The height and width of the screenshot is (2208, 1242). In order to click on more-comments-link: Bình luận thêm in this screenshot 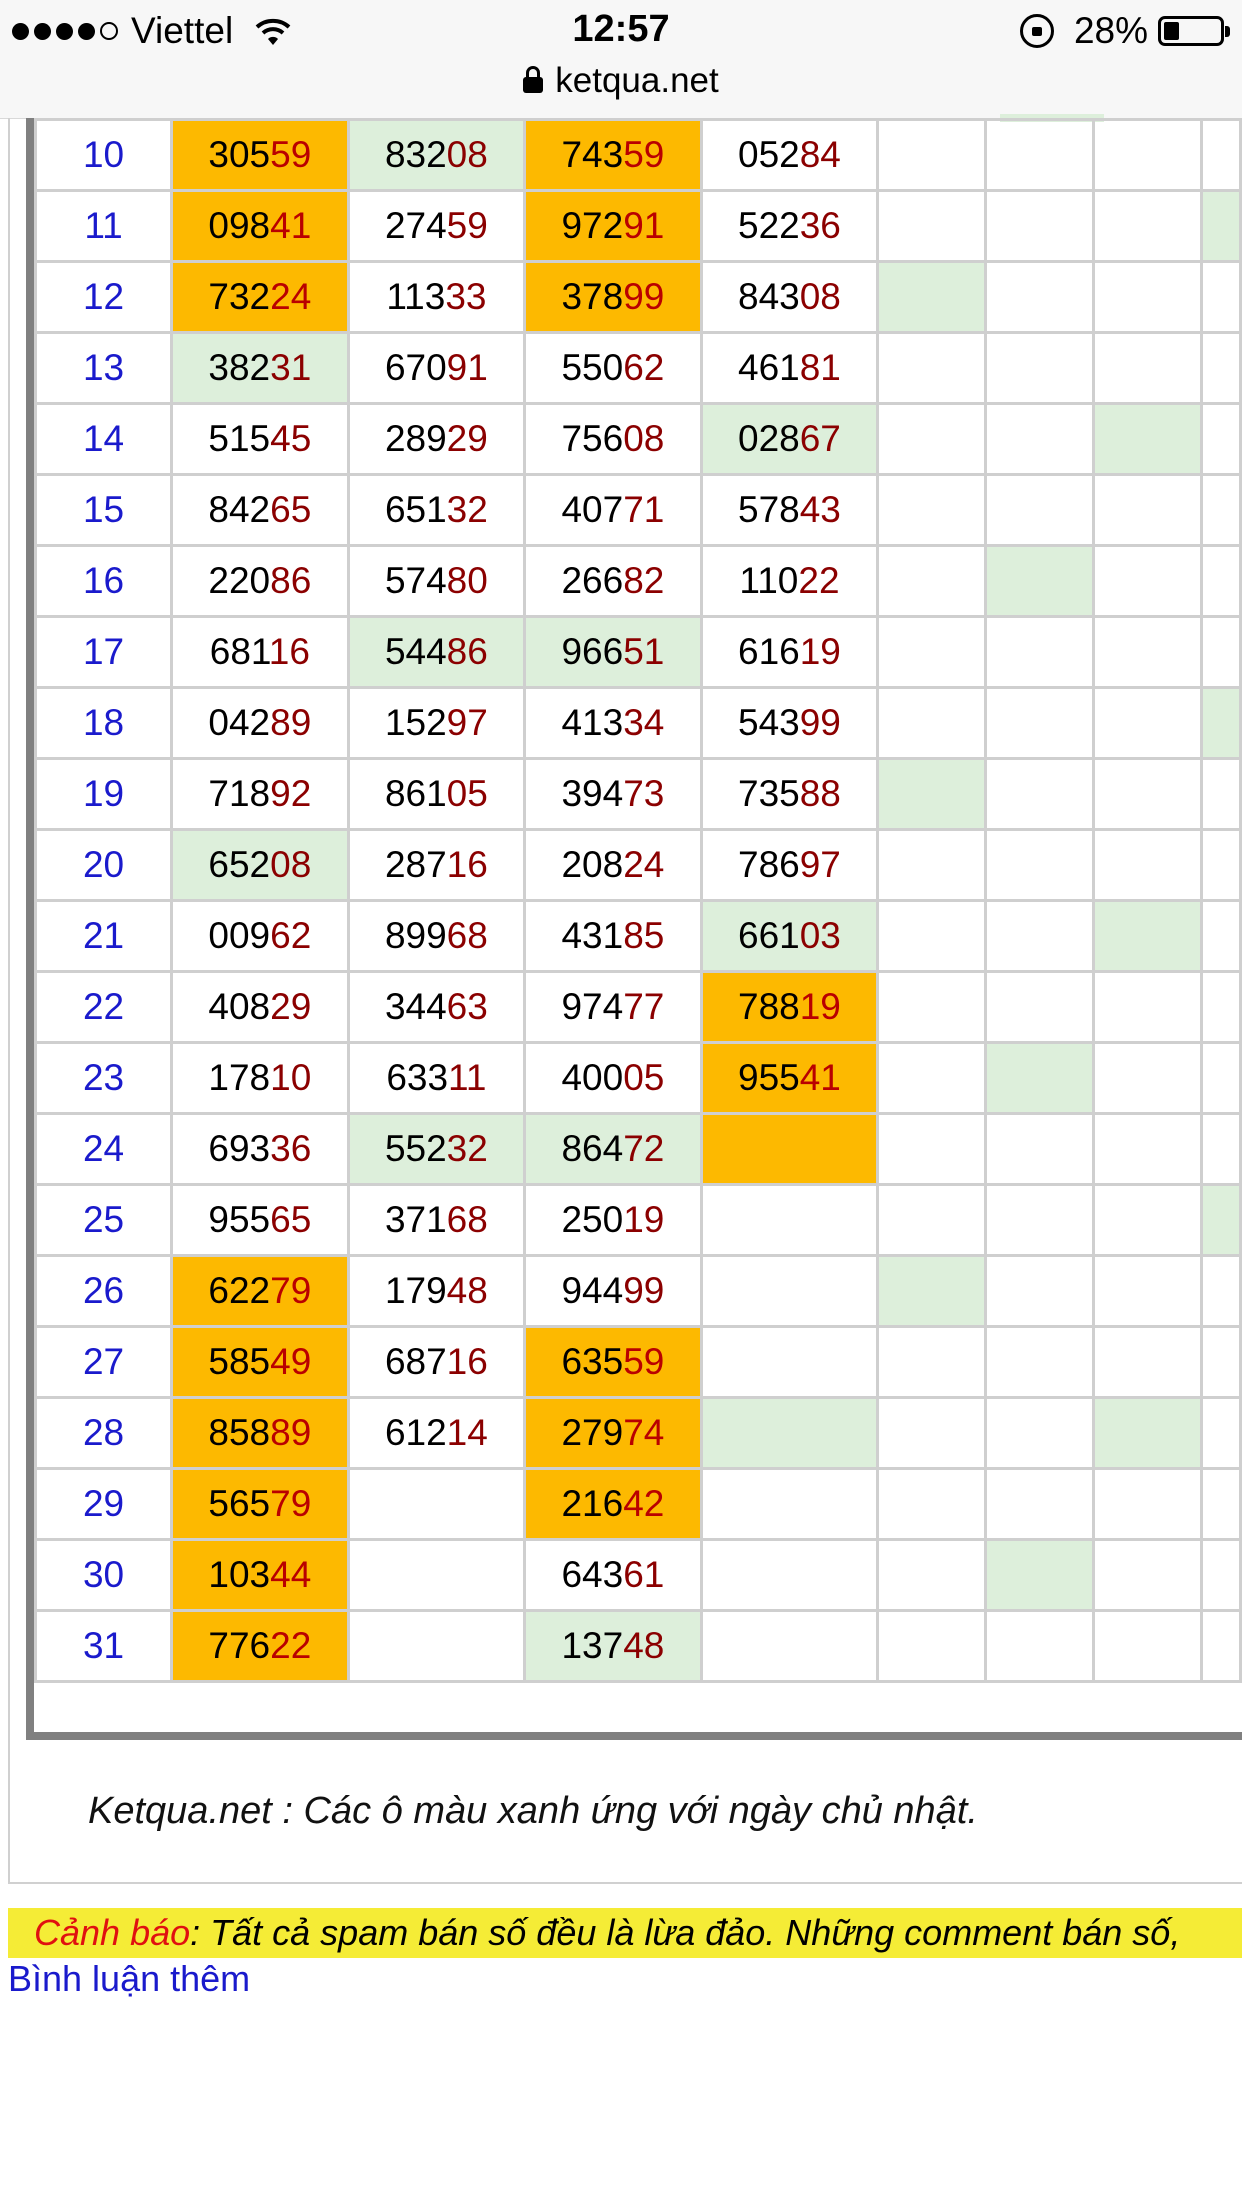, I will do `click(129, 1979)`.